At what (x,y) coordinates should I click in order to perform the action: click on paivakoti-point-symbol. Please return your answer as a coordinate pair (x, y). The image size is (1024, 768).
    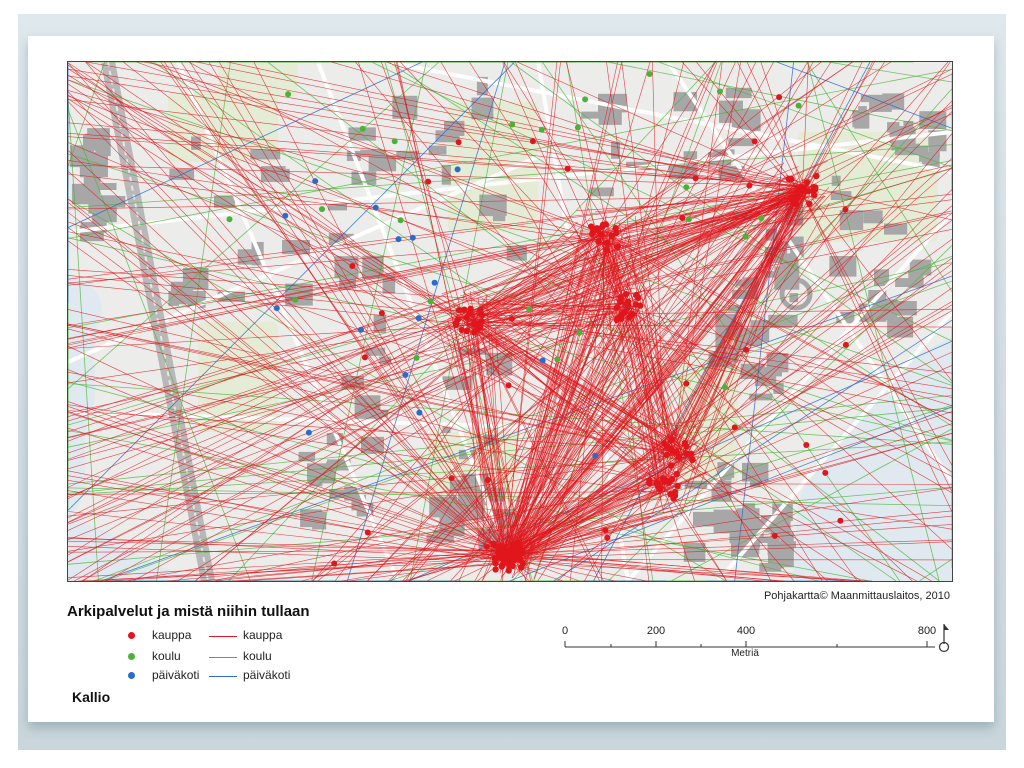
    Looking at the image, I should click on (131, 675).